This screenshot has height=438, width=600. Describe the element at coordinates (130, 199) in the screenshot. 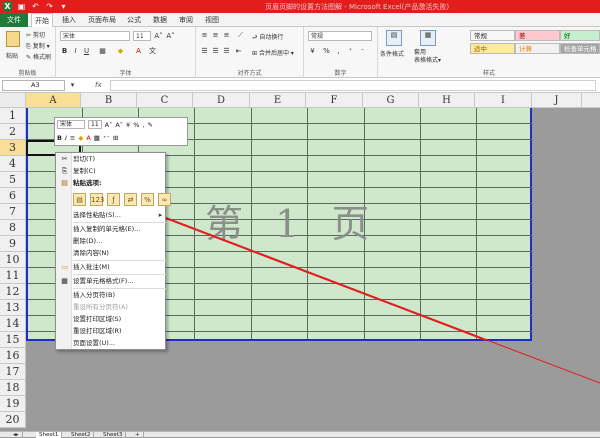

I see `paste-transpose-icon: ⇄` at that location.